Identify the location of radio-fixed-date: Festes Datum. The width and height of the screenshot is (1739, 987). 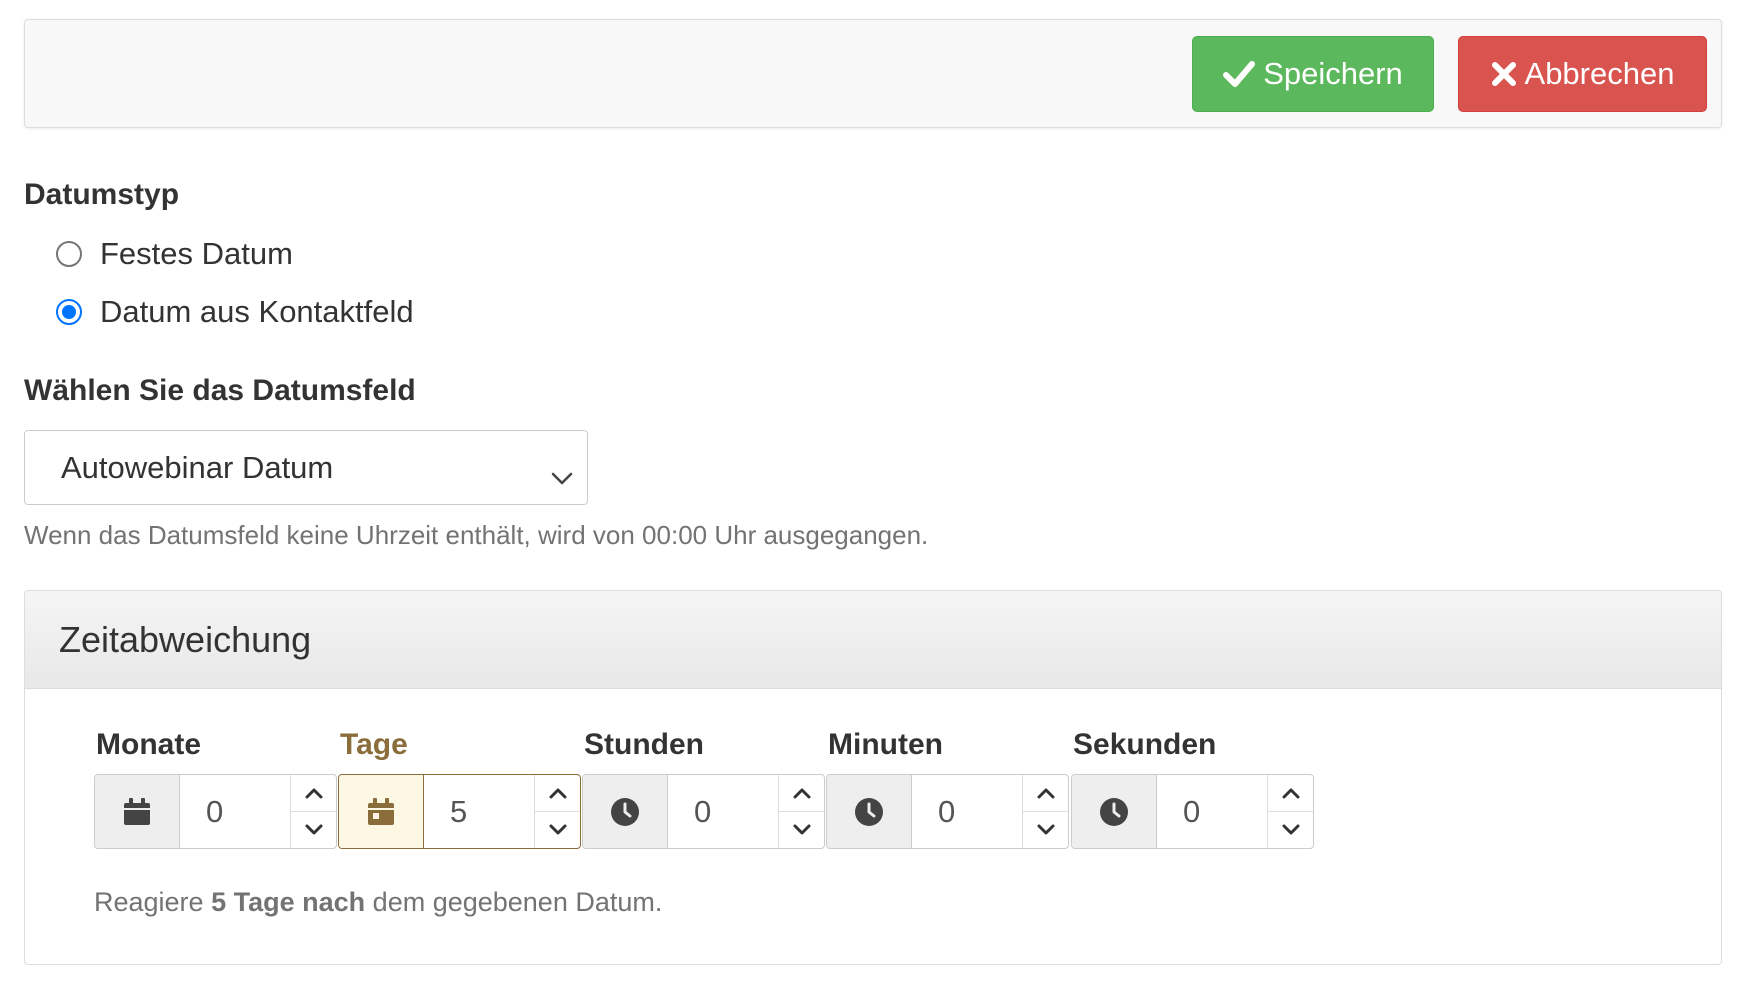
(174, 254).